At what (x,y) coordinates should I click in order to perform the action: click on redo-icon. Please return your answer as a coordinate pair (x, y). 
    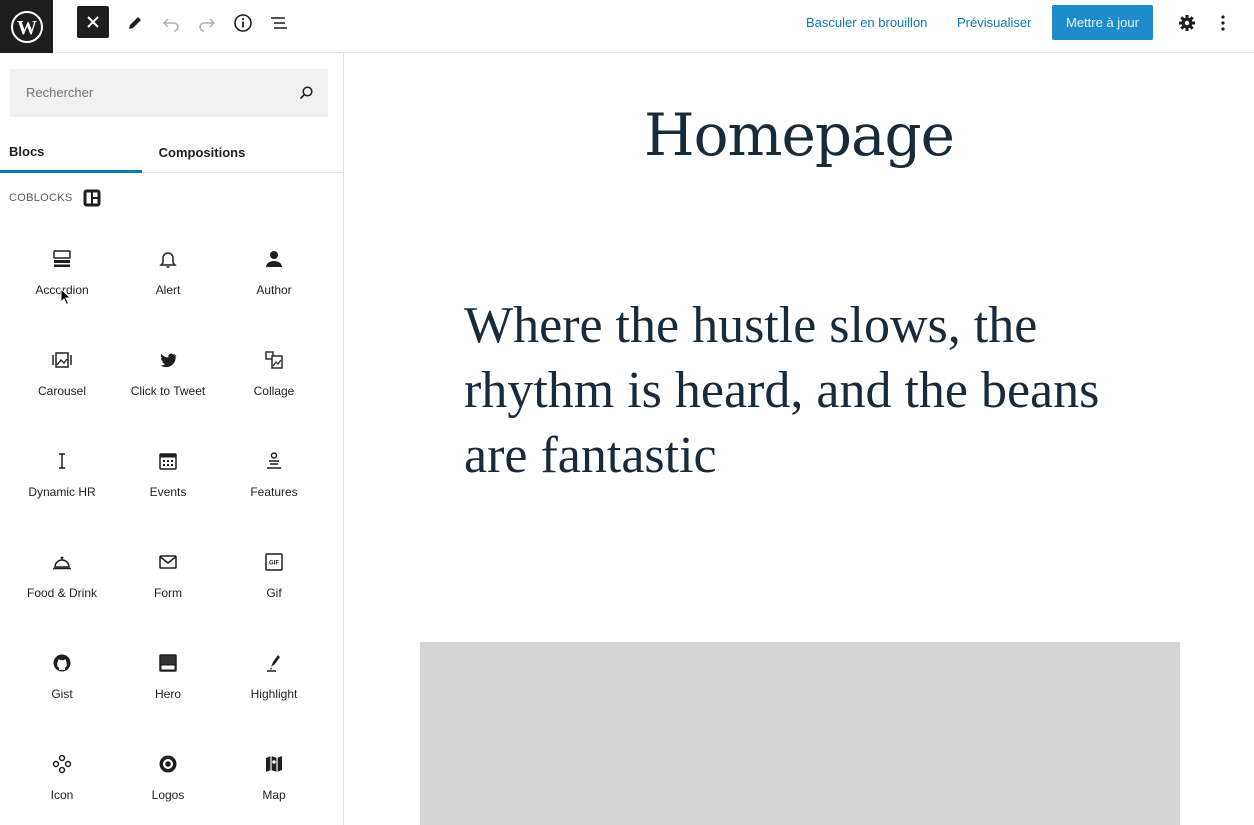
    Looking at the image, I should click on (207, 25).